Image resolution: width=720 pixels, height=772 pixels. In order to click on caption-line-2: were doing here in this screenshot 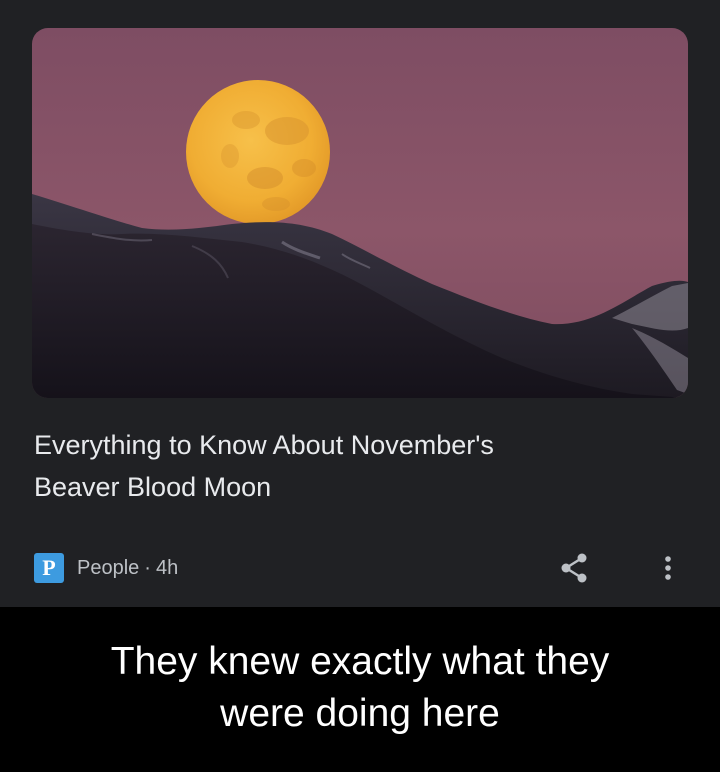, I will do `click(360, 713)`.